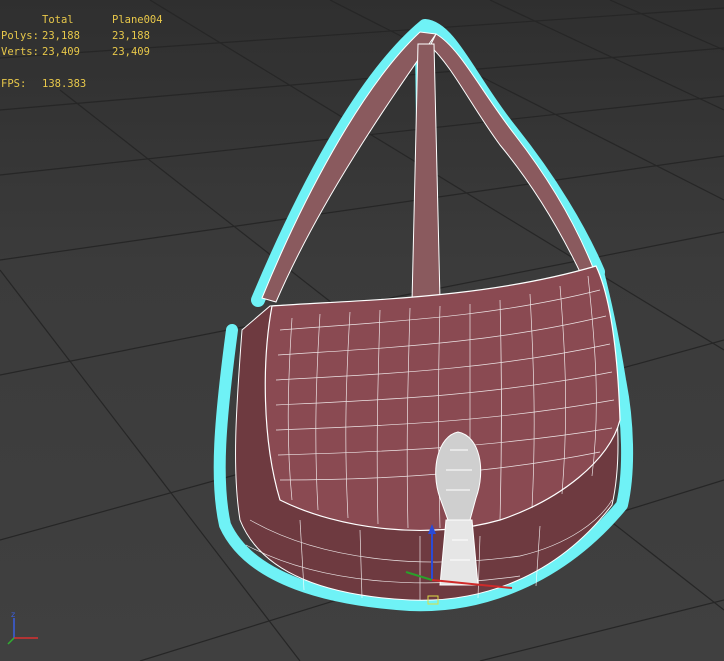 This screenshot has height=661, width=724. I want to click on xyz-axis-tripod-icon: z, so click(22, 627).